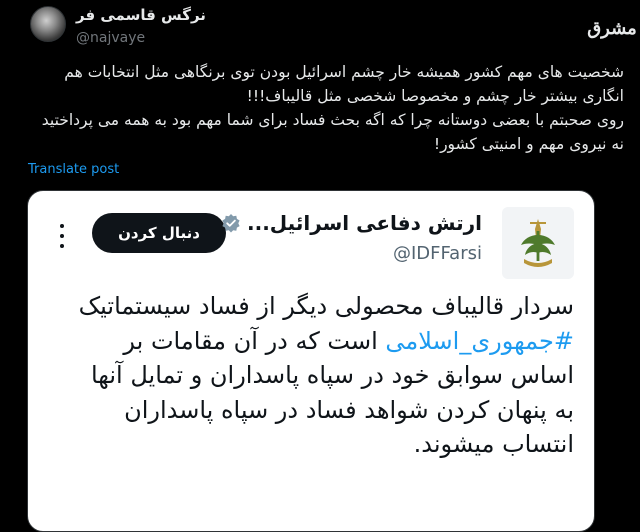  What do you see at coordinates (73, 169) in the screenshot?
I see `translate-post-link: Translate post` at bounding box center [73, 169].